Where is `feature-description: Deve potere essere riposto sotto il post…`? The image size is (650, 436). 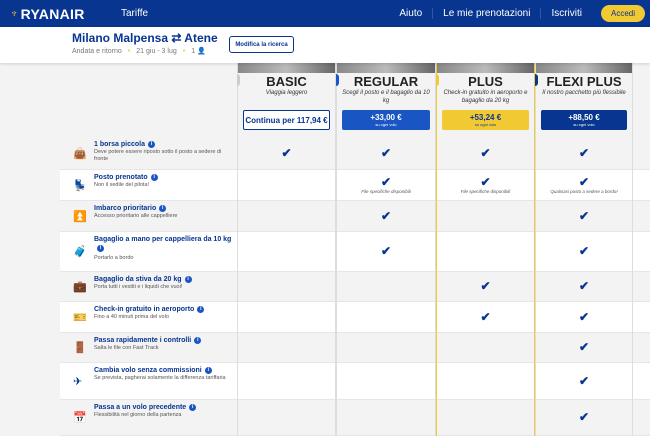 feature-description: Deve potere essere riposto sotto il post… is located at coordinates (158, 155).